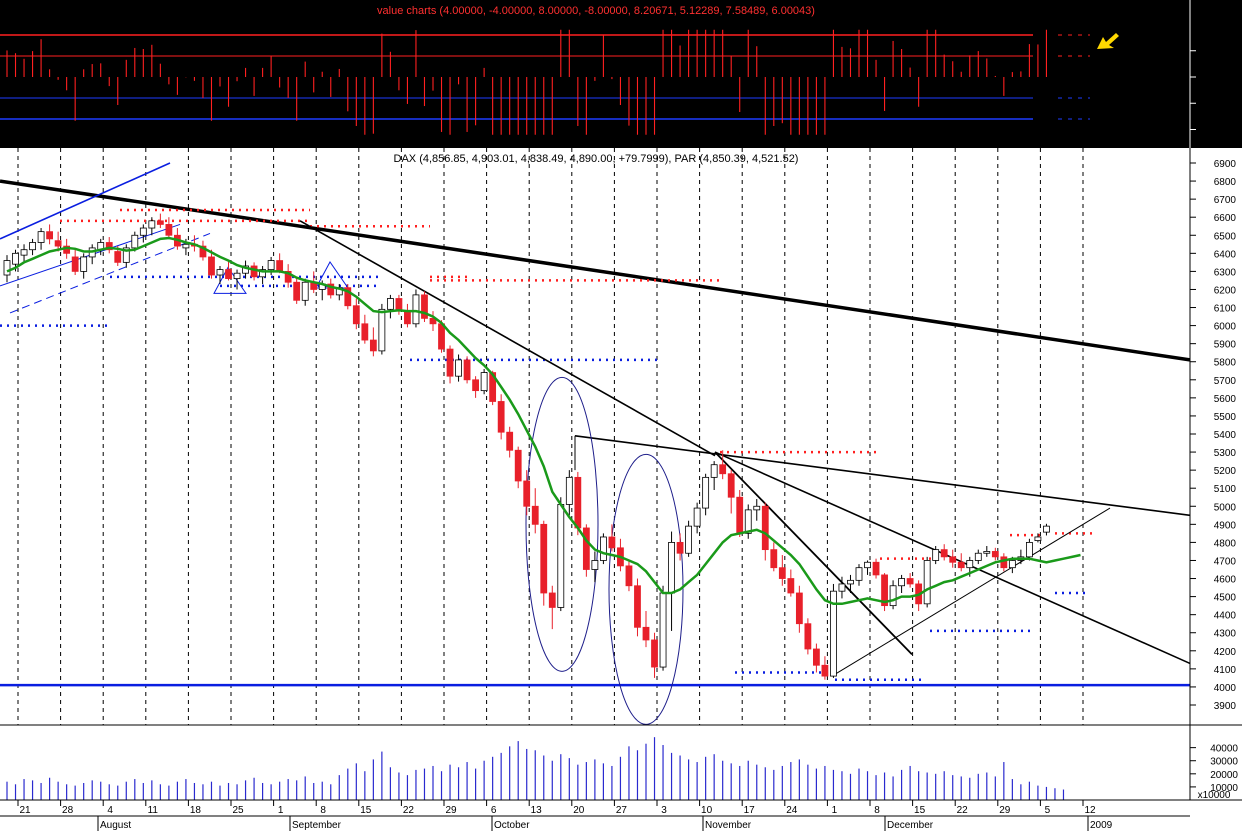 This screenshot has height=831, width=1242. I want to click on x-month-label: August, so click(115, 825).